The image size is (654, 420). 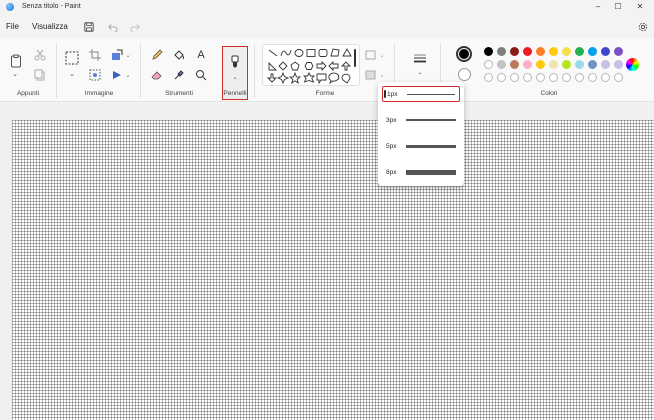 I want to click on resize-chevron-icon: ⌄, so click(x=128, y=55).